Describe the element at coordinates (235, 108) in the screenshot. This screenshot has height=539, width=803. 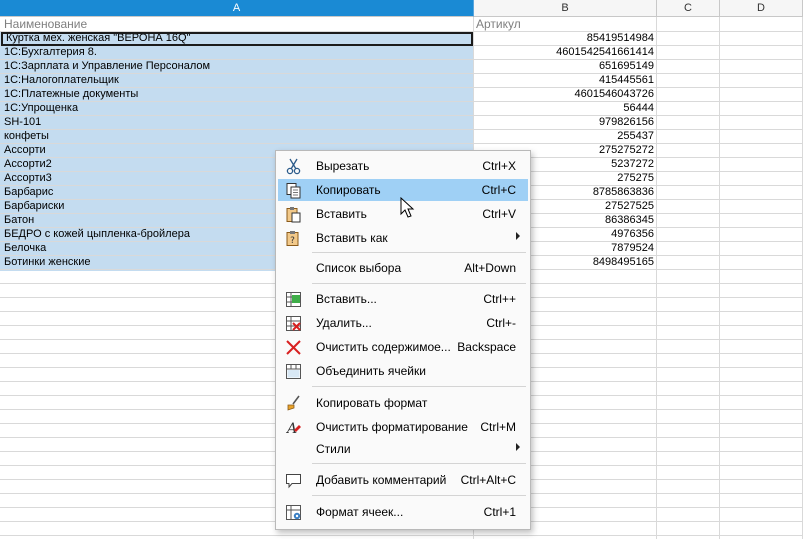
I see `cell-a: 1С:Упрощенка` at that location.